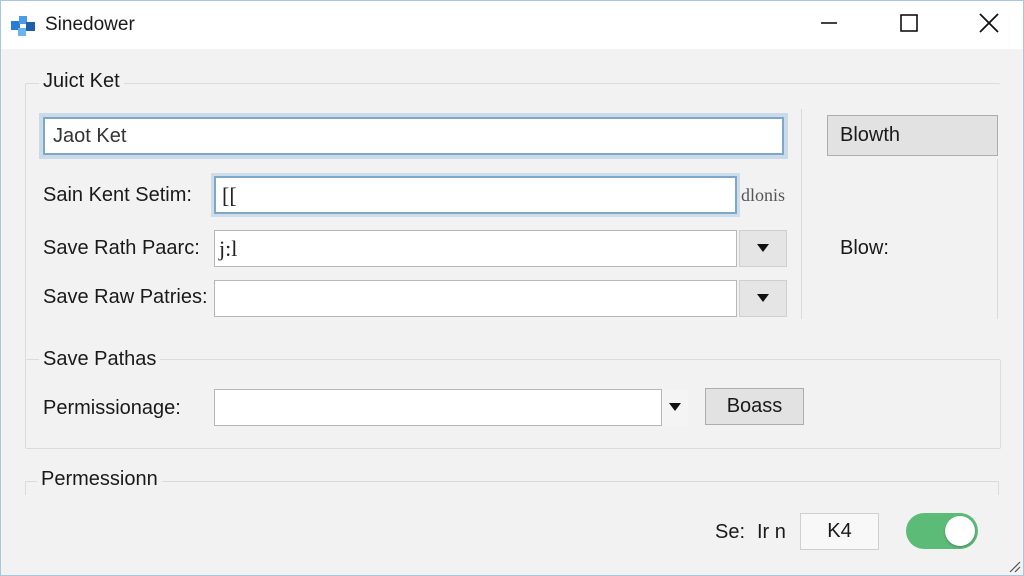 This screenshot has height=576, width=1024. What do you see at coordinates (228, 248) in the screenshot?
I see `row2-combo-value: j:l` at bounding box center [228, 248].